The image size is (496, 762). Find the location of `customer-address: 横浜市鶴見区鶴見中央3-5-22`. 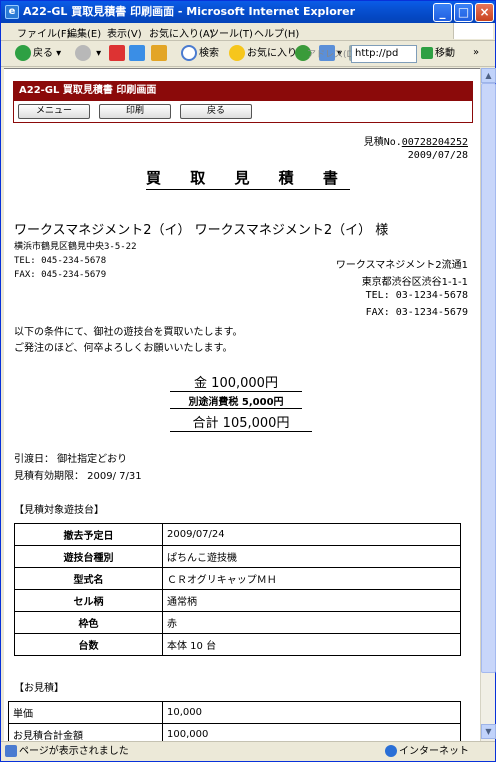

customer-address: 横浜市鶴見区鶴見中央3-5-22 is located at coordinates (75, 247).